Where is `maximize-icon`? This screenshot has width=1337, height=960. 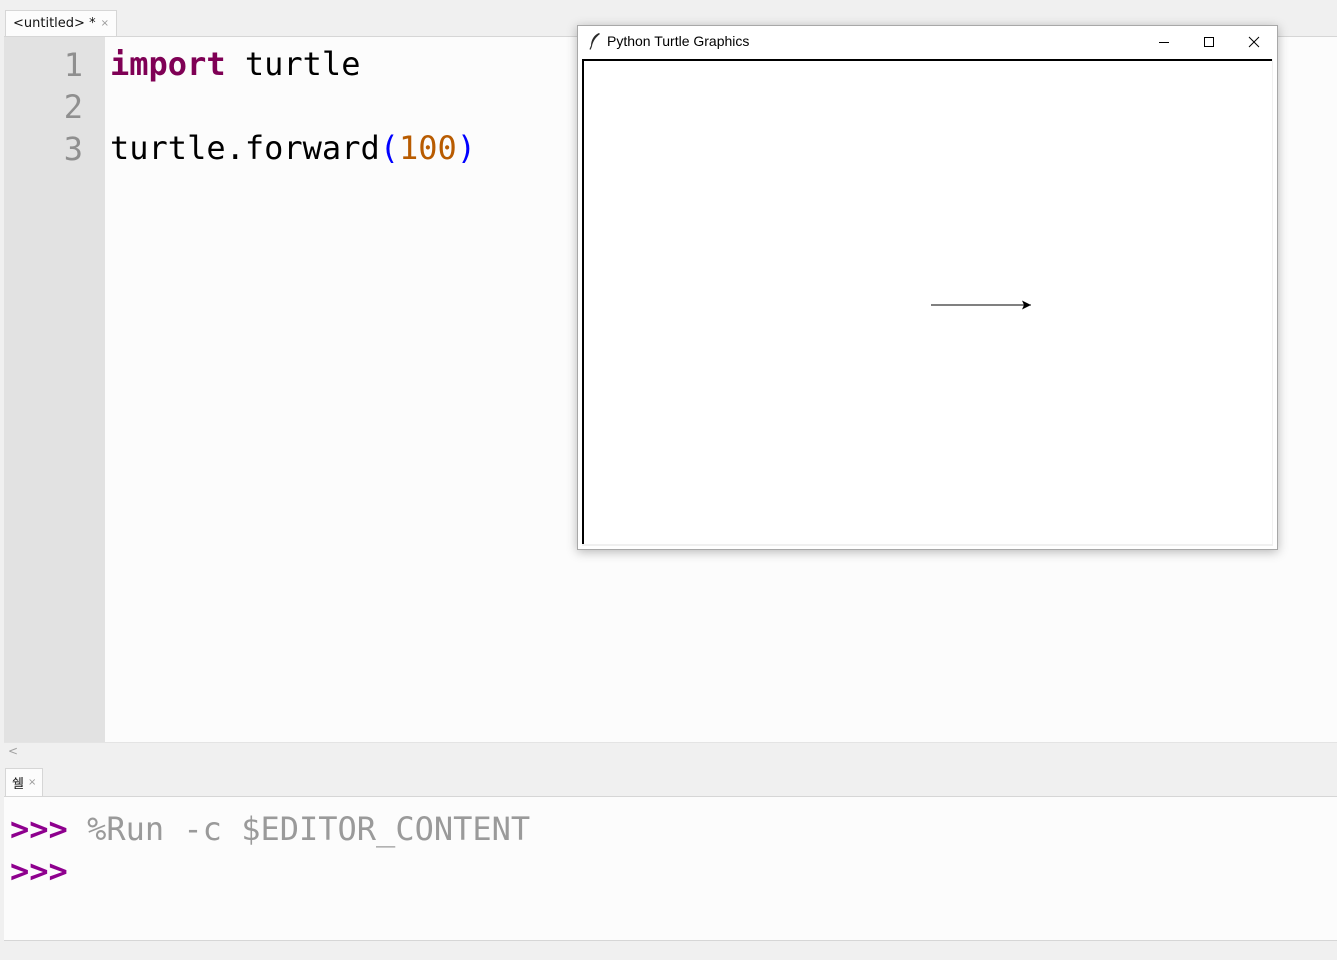 maximize-icon is located at coordinates (1209, 41).